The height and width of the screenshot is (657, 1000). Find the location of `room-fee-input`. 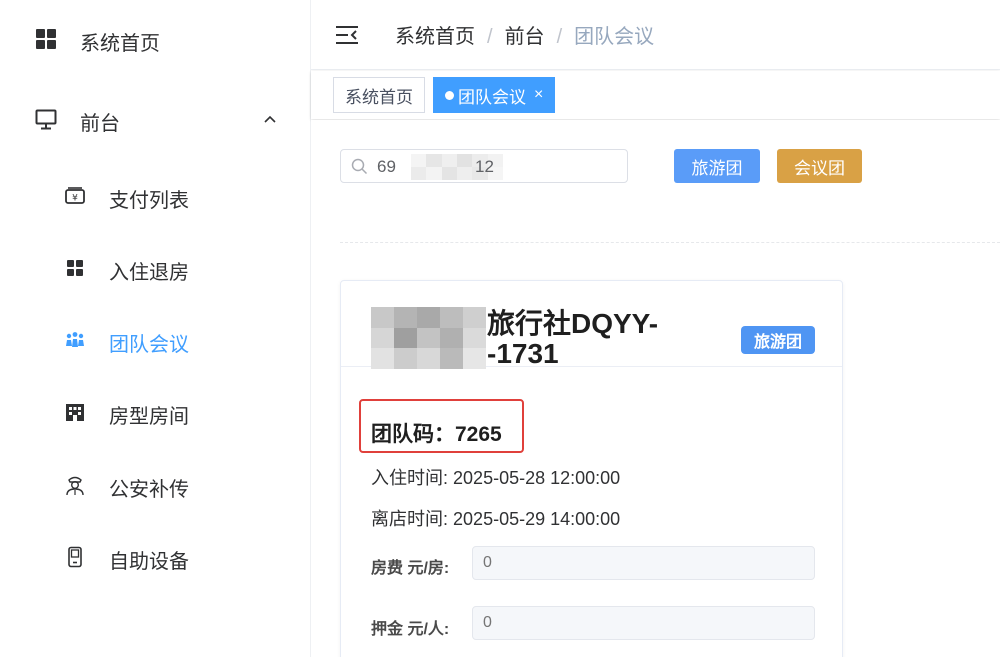

room-fee-input is located at coordinates (643, 563).